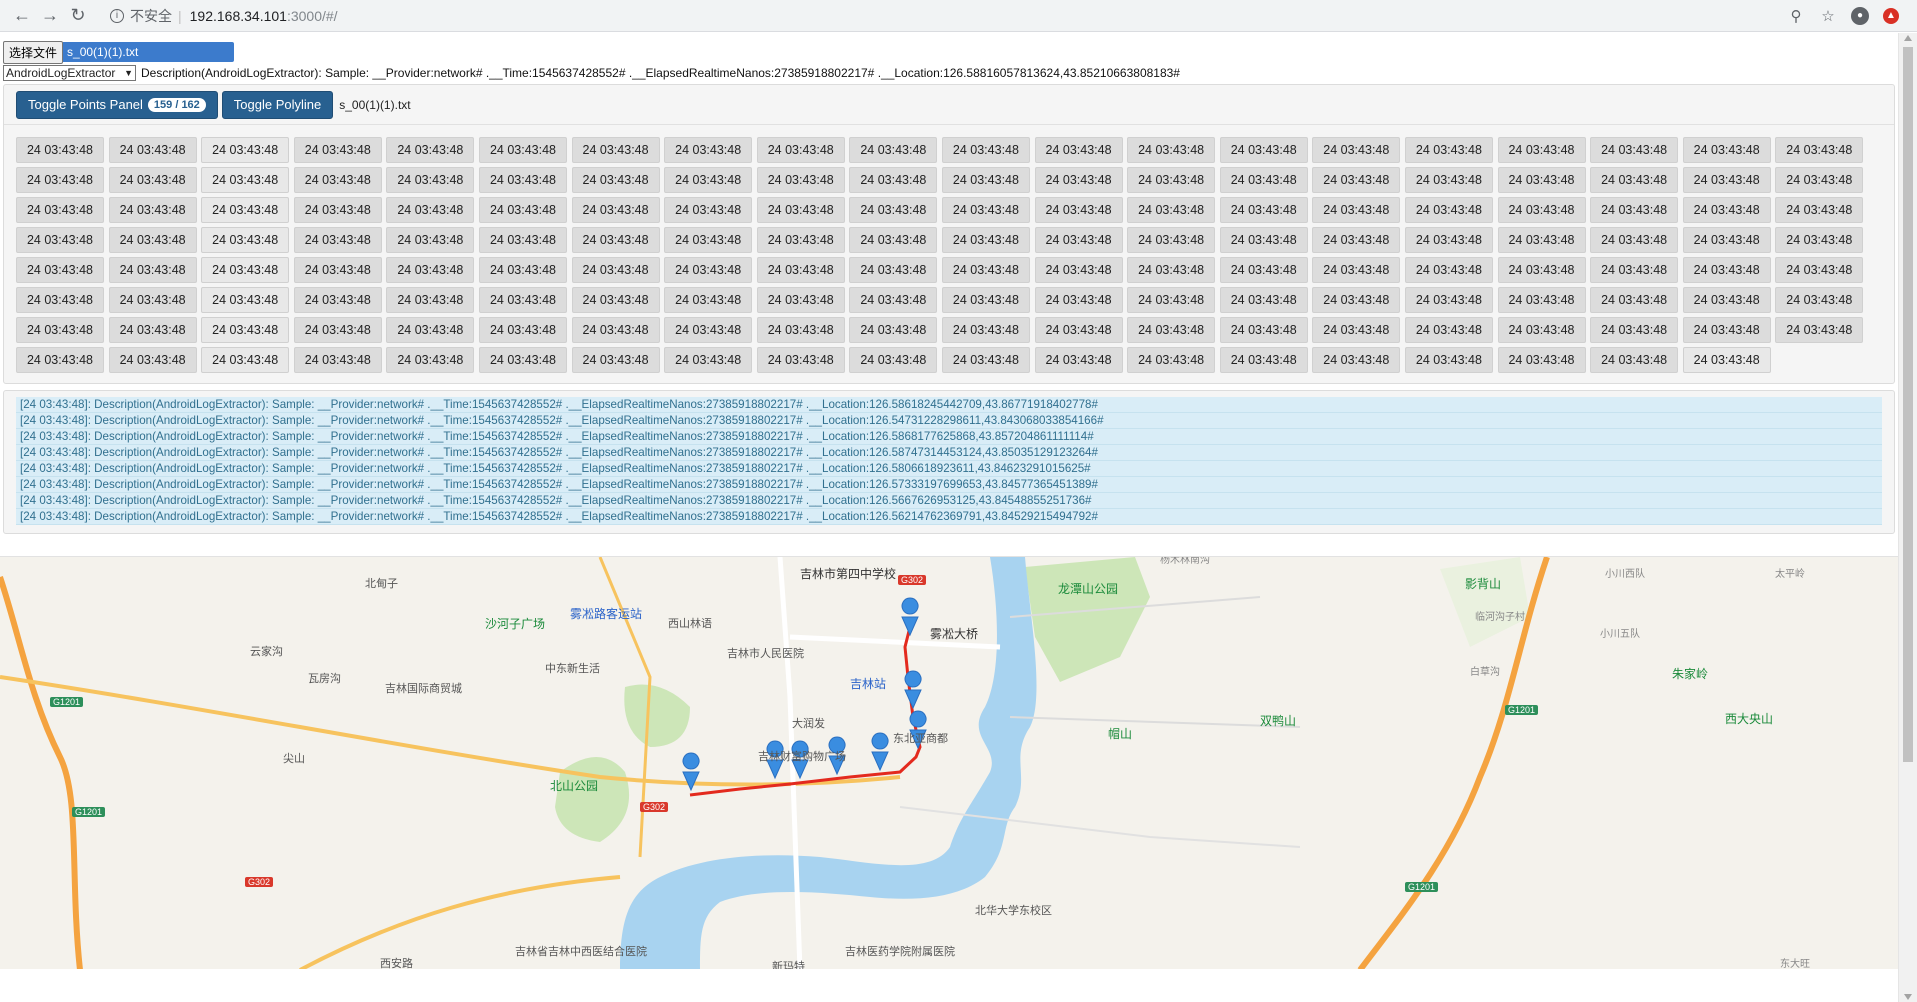  I want to click on scroll-up-icon, so click(1908, 38).